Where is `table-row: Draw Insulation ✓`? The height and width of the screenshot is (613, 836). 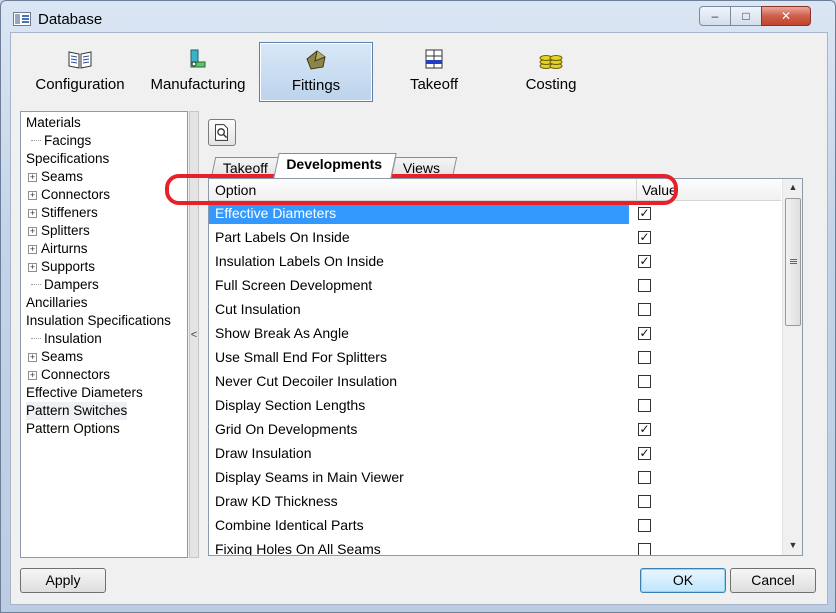
table-row: Draw Insulation ✓ is located at coordinates (495, 453).